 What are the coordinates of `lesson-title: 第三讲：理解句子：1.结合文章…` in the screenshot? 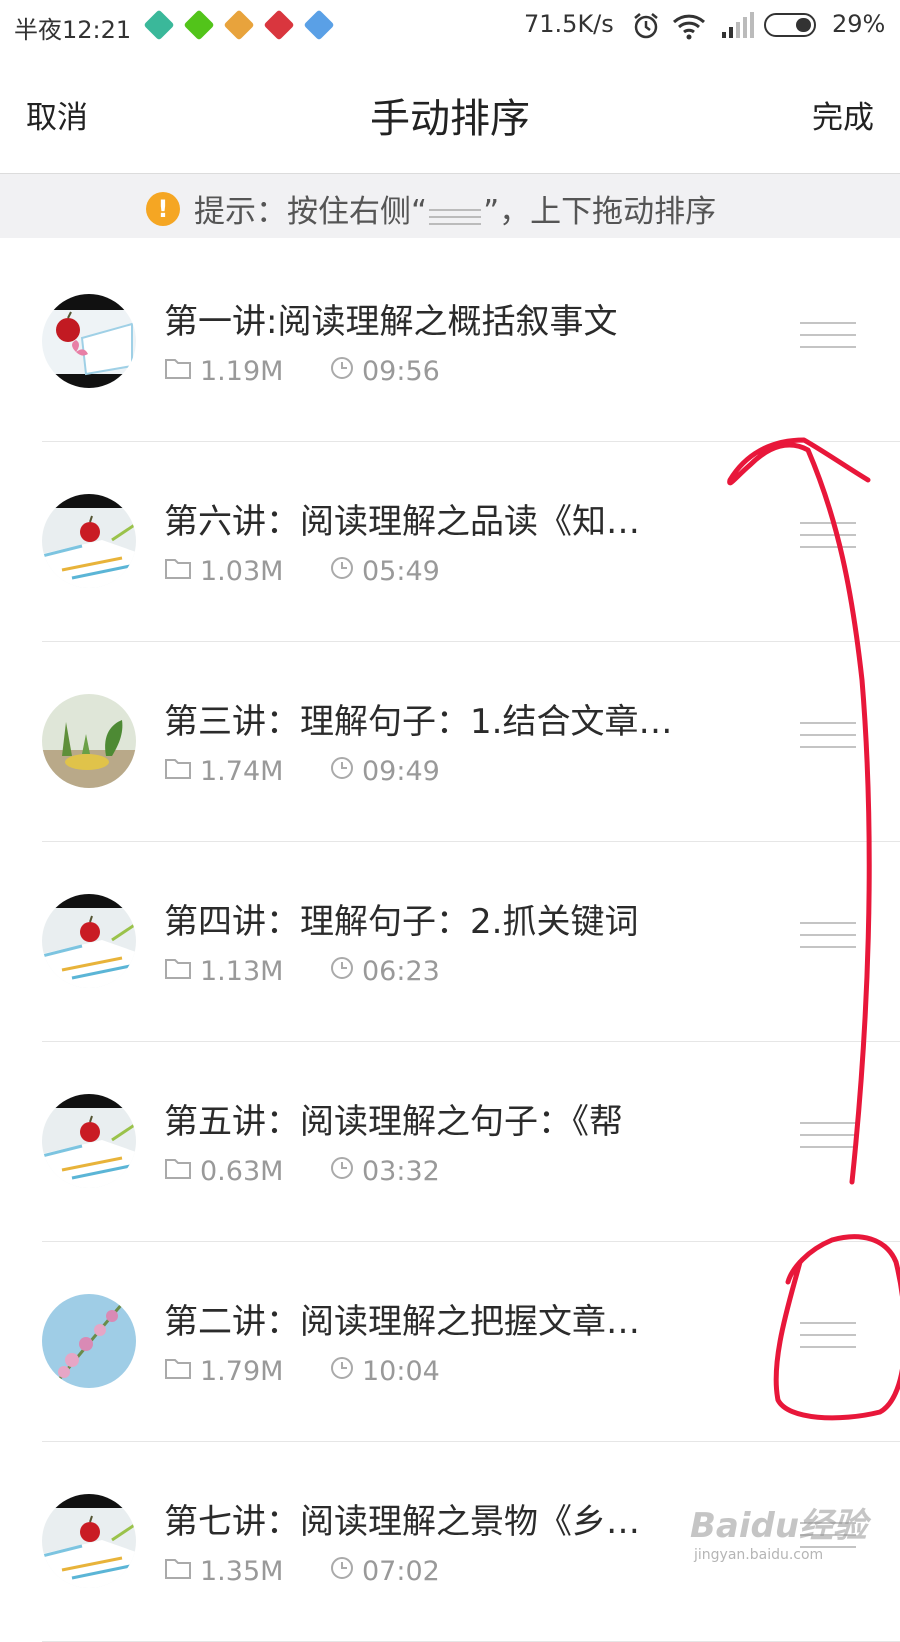 It's located at (418, 722).